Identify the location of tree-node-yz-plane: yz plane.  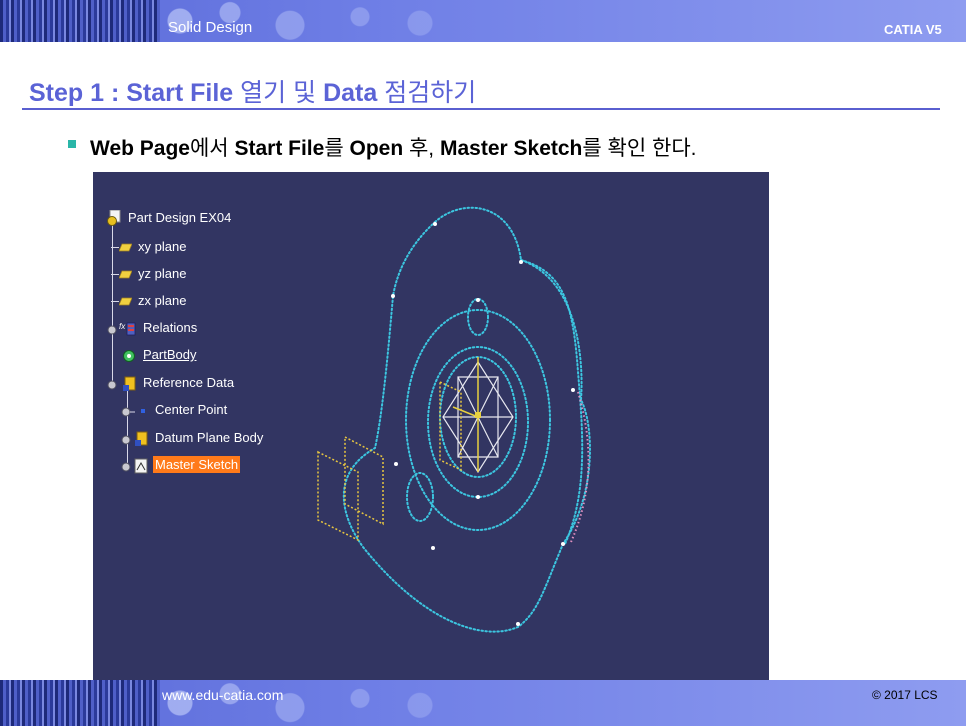
(149, 273).